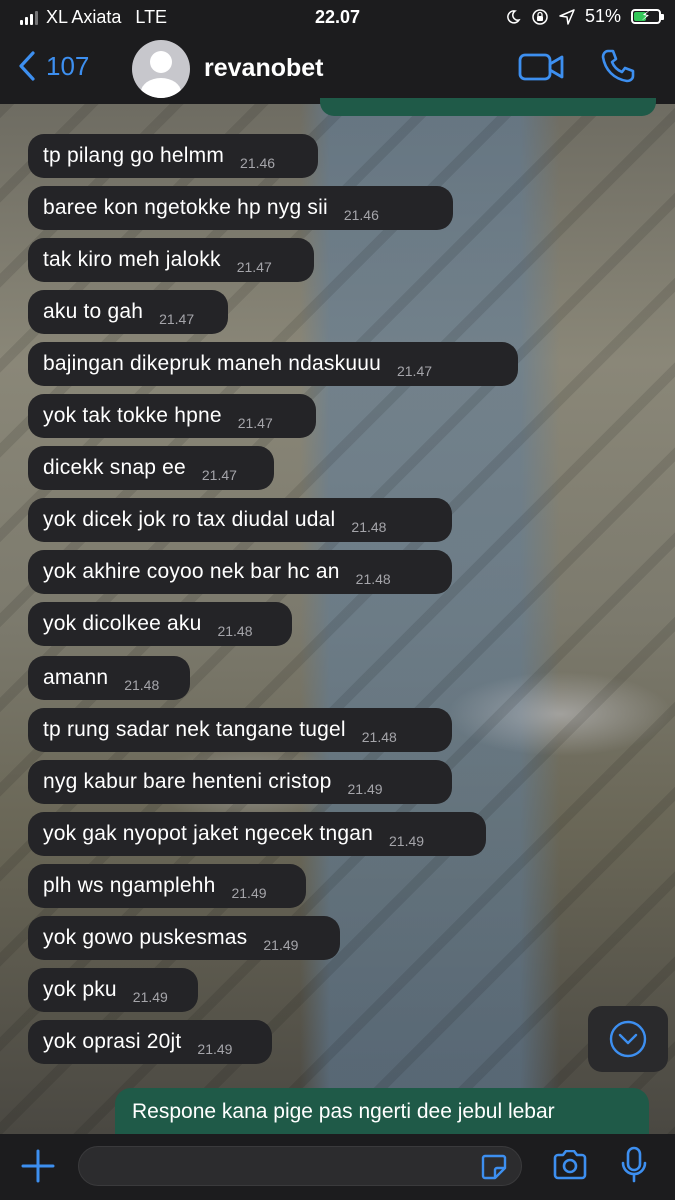  Describe the element at coordinates (540, 16) in the screenshot. I see `orientation-lock-icon` at that location.